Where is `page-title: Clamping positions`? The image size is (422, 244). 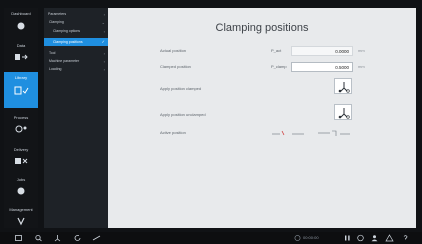
page-title: Clamping positions is located at coordinates (262, 28).